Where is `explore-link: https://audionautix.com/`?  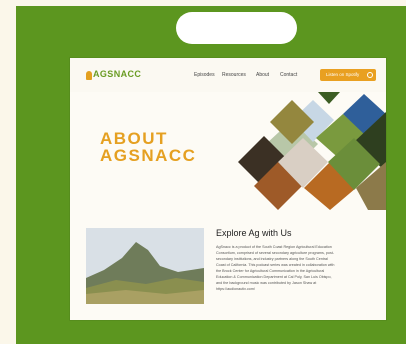 explore-link: https://audionautix.com/ is located at coordinates (292, 289).